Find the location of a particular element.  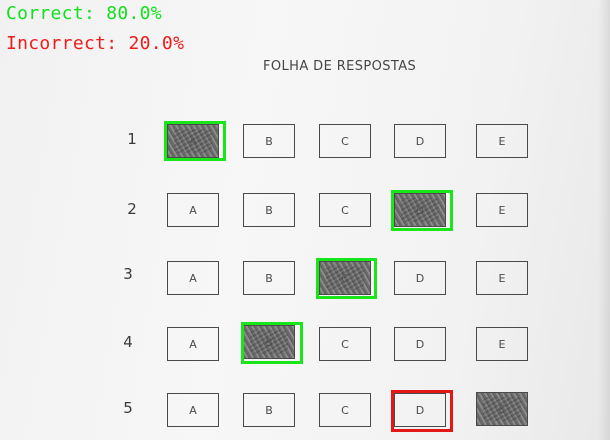

incorrect-score: Incorrect: 20.0% is located at coordinates (95, 43).